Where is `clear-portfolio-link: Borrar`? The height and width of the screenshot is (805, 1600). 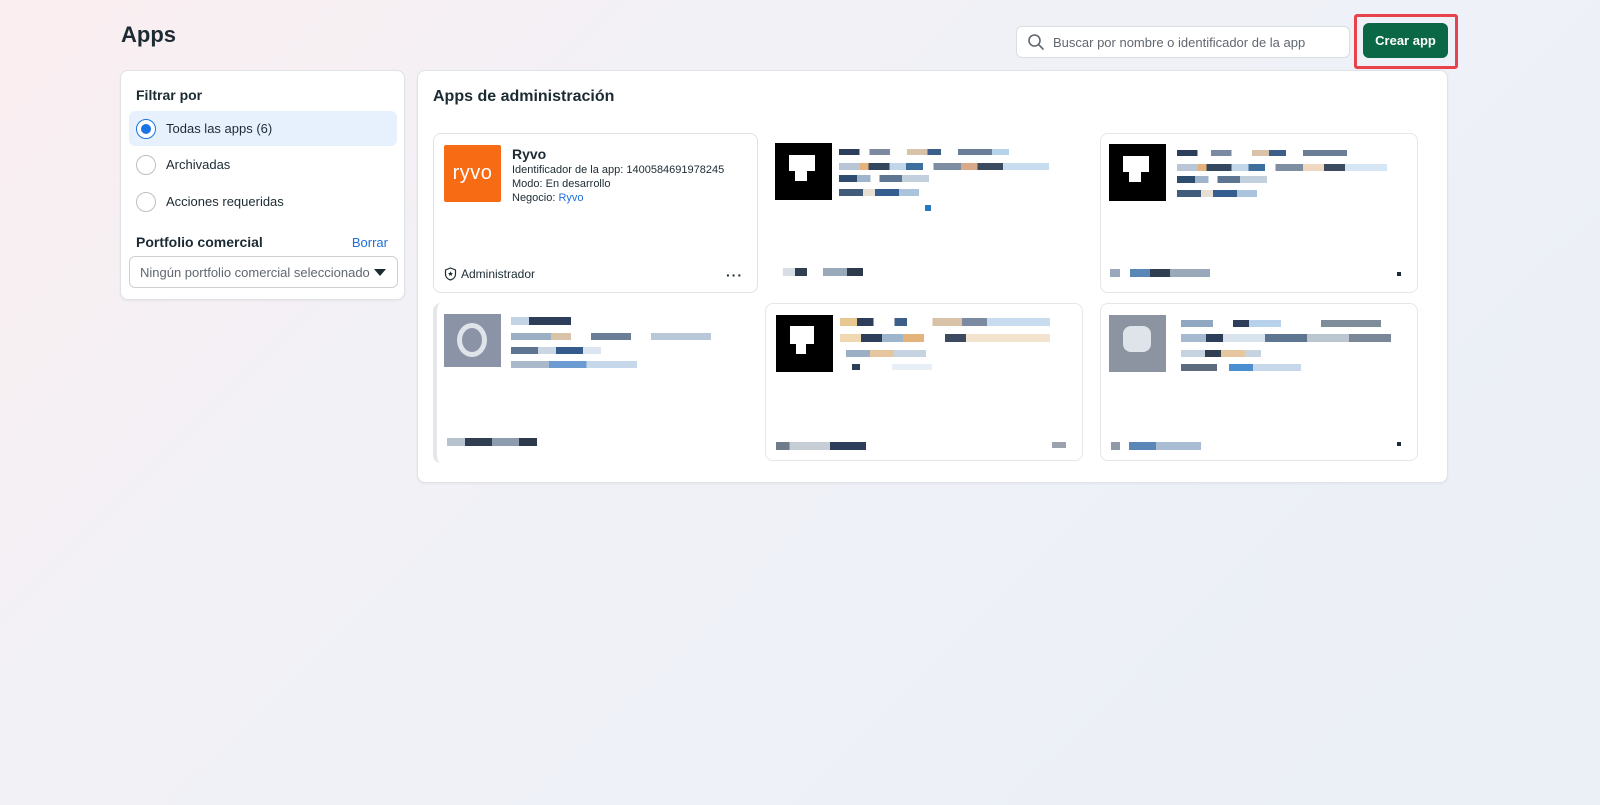
clear-portfolio-link: Borrar is located at coordinates (370, 242).